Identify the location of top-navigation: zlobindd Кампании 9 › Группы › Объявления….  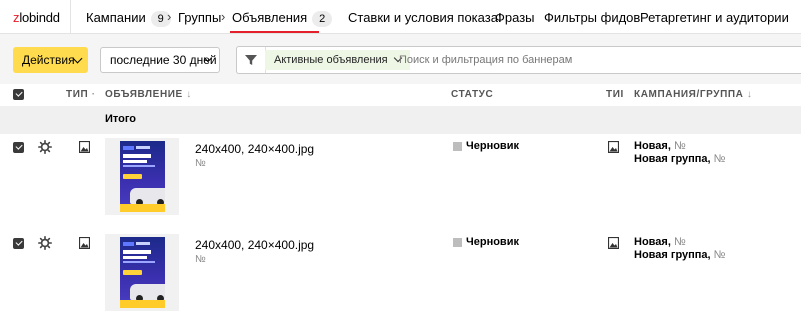
(400, 17).